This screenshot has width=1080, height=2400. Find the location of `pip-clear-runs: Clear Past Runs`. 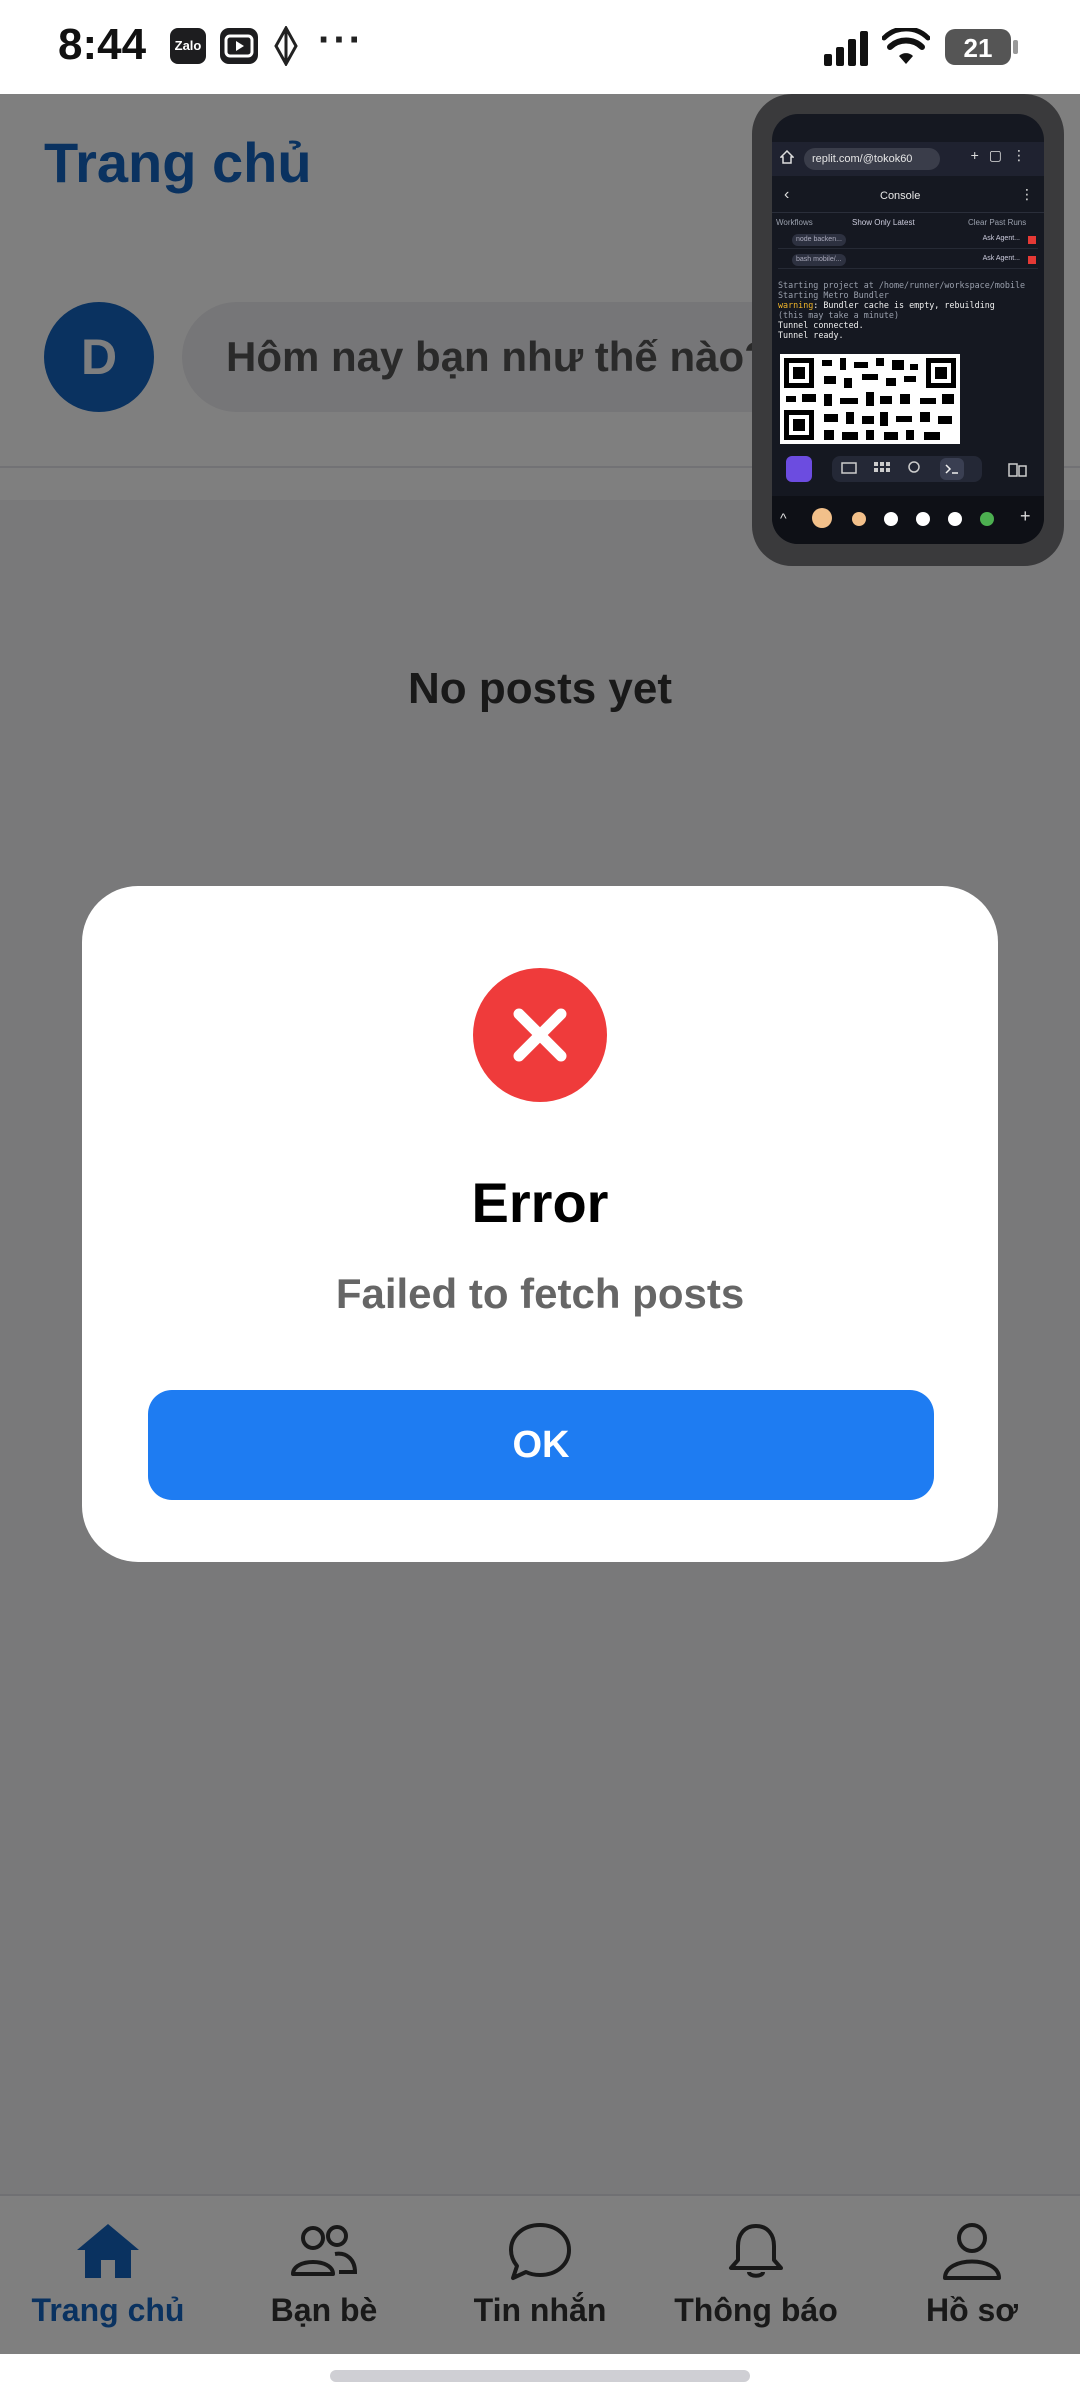

pip-clear-runs: Clear Past Runs is located at coordinates (997, 222).